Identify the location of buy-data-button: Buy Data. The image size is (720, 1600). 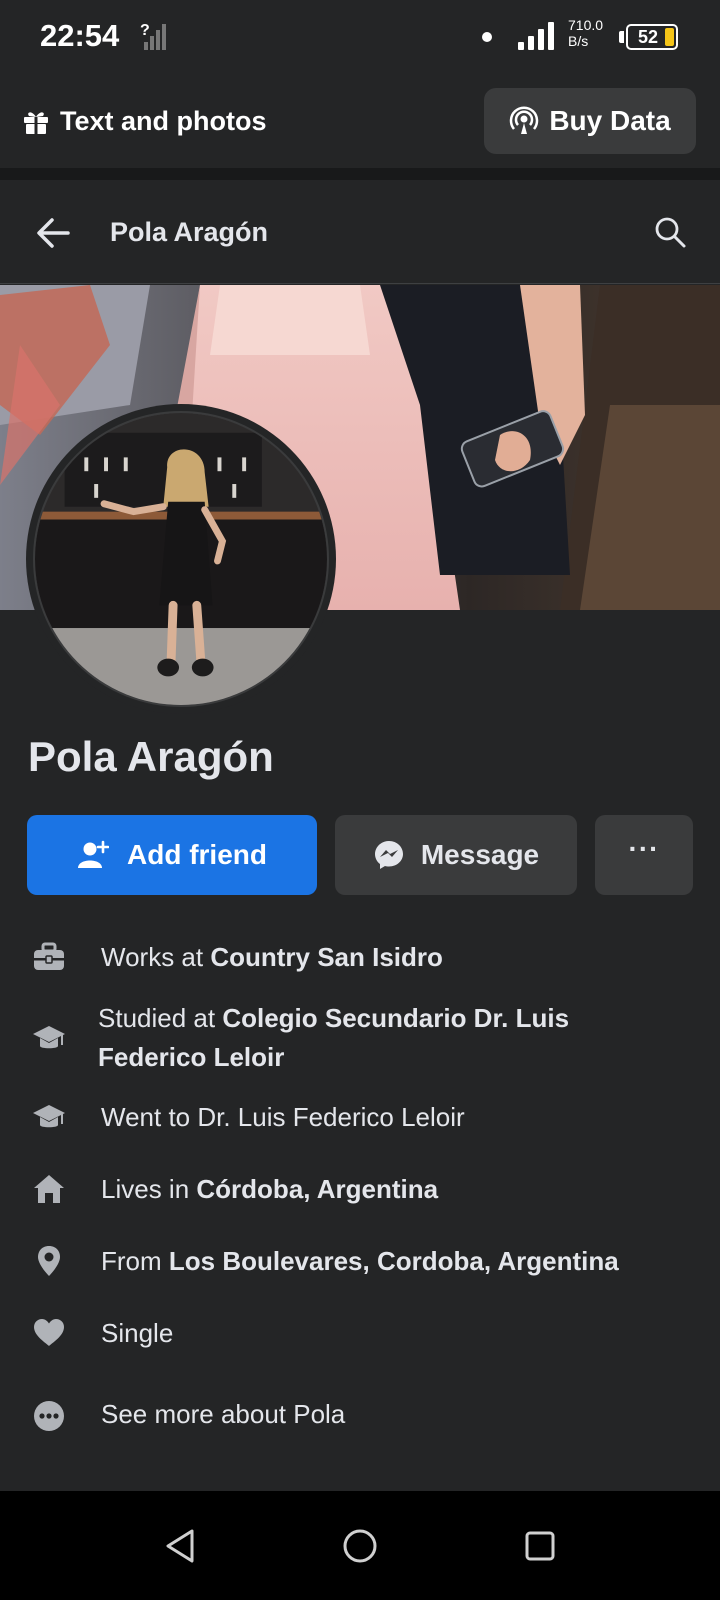
(590, 121).